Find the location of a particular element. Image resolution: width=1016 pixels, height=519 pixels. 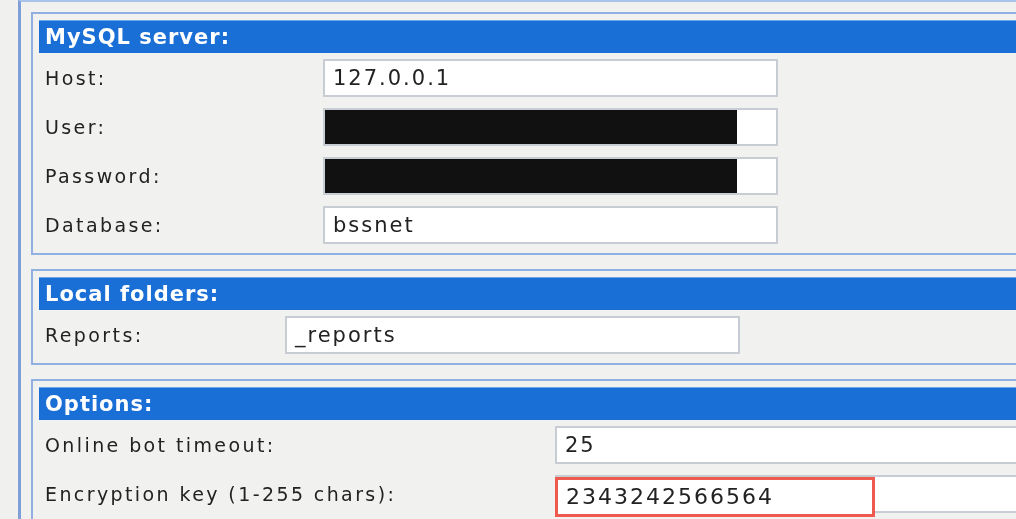

input-field: 25 is located at coordinates (785, 444).